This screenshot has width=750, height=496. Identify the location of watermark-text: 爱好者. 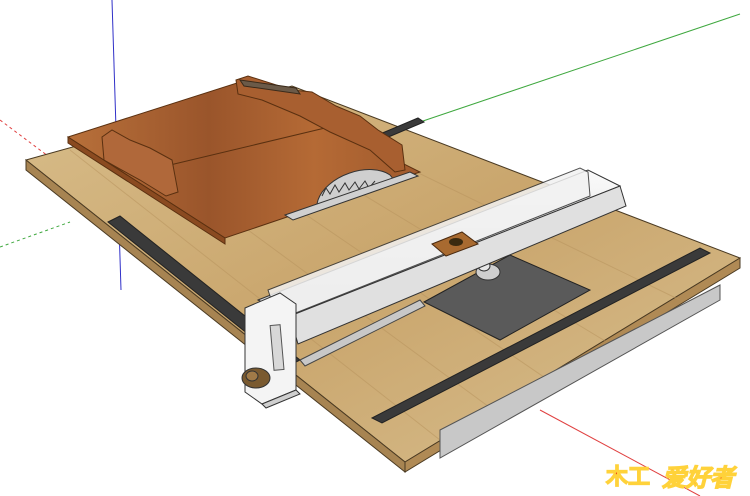
(699, 478).